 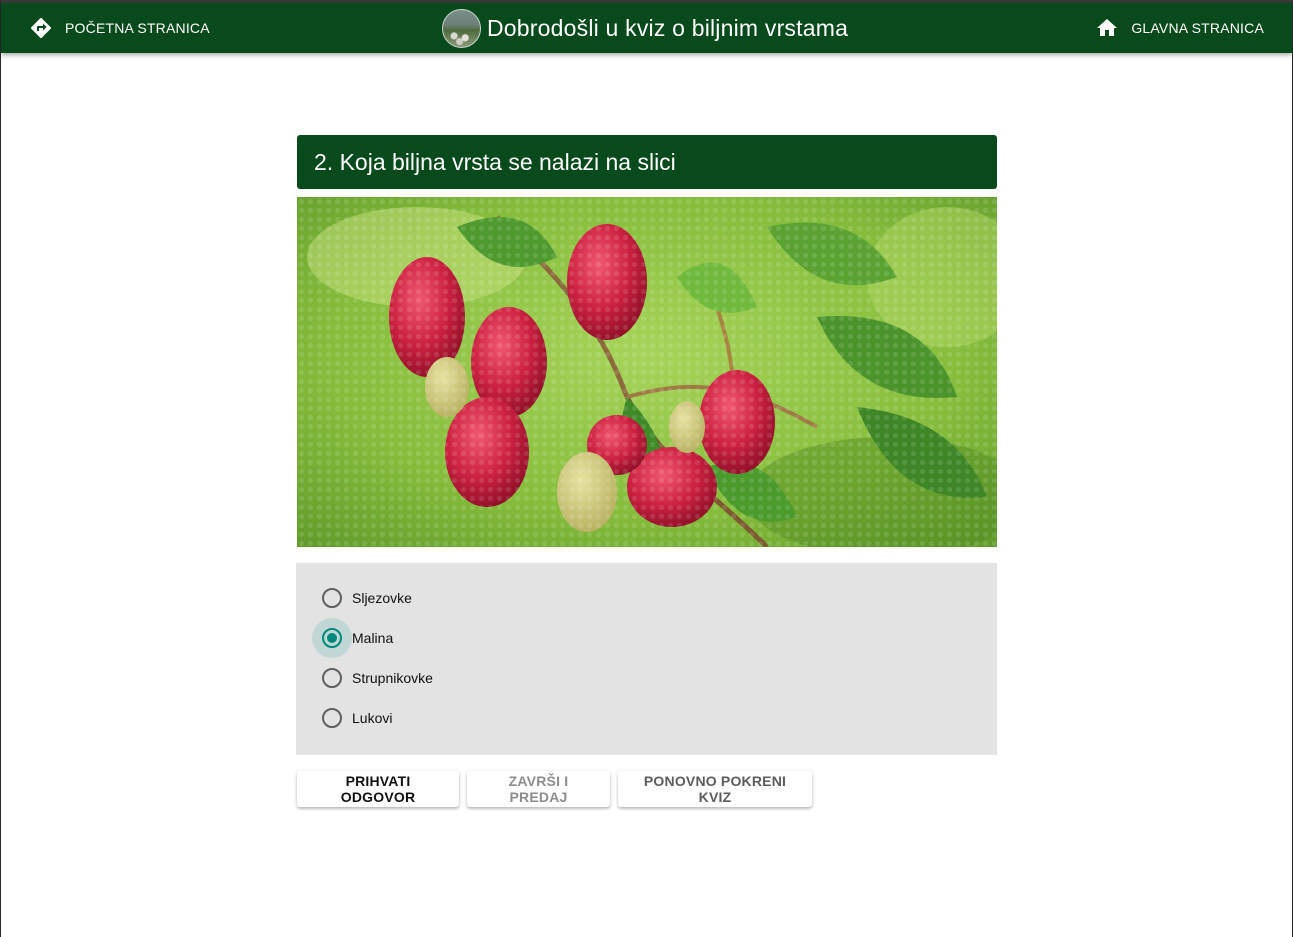 I want to click on radio-button-selected, so click(x=332, y=638).